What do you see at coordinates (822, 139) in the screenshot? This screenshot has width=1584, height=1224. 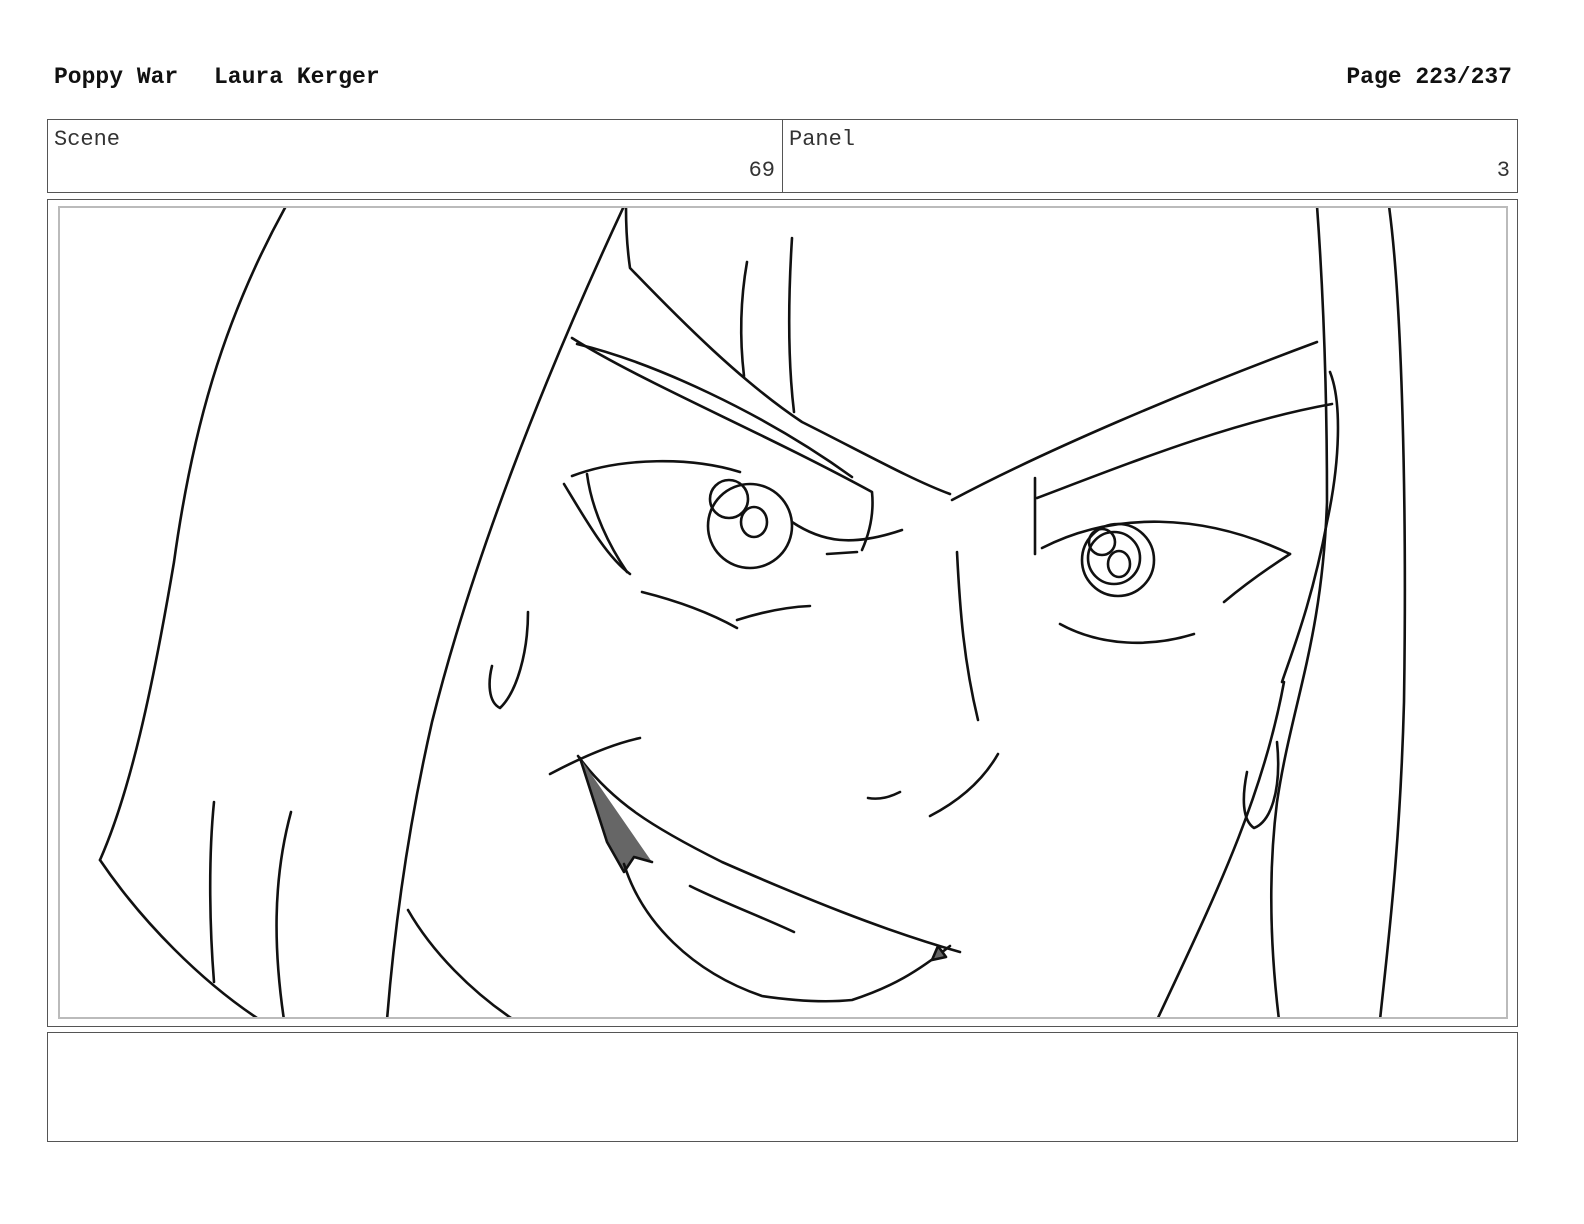 I see `panel-label: Panel` at bounding box center [822, 139].